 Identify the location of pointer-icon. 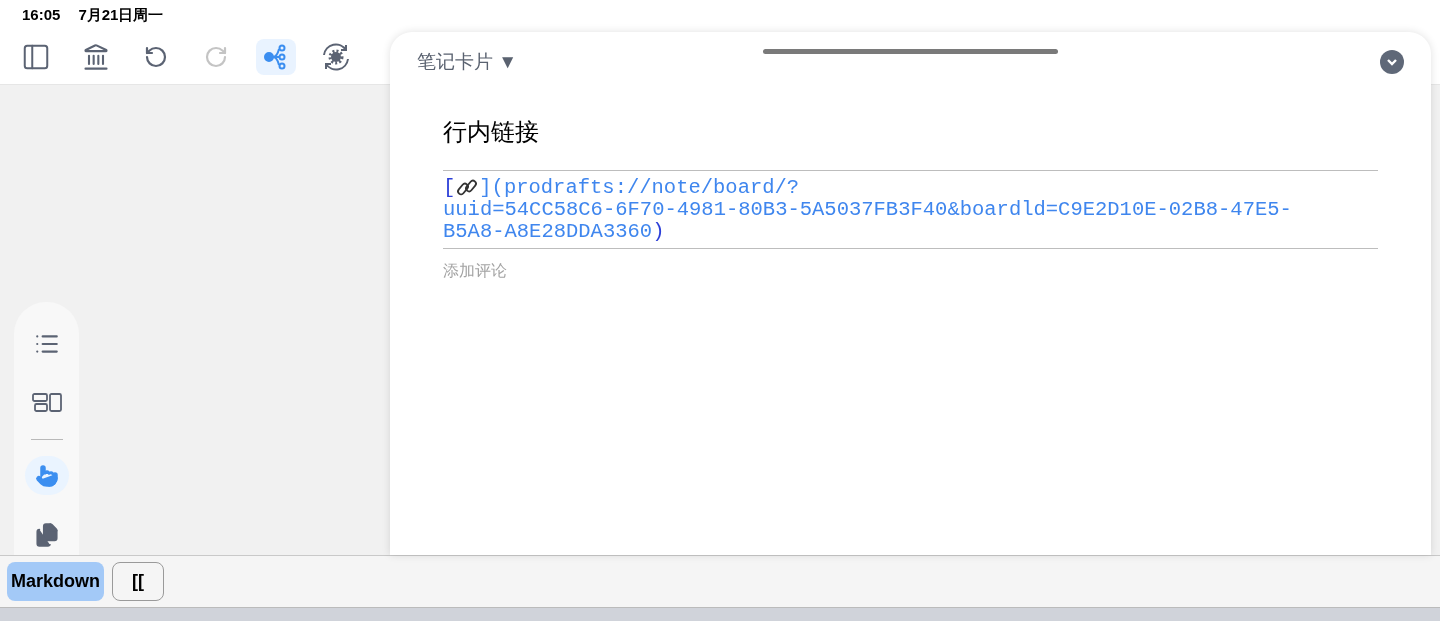
(46, 475).